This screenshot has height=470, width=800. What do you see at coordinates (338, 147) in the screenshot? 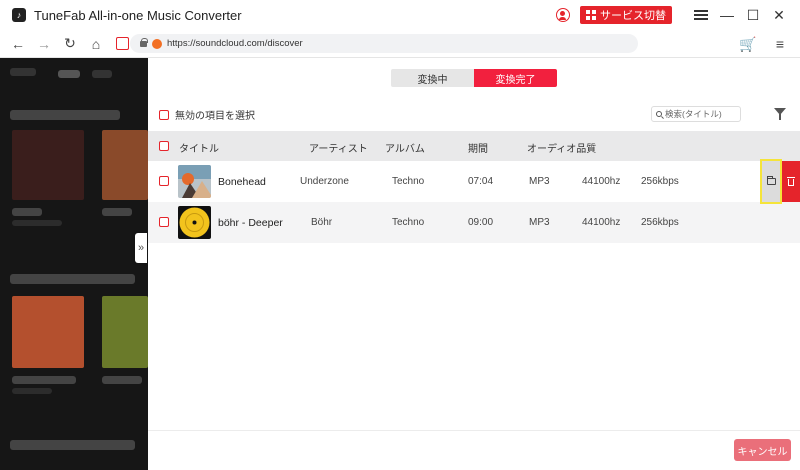
I see `column-artist: アーティスト` at bounding box center [338, 147].